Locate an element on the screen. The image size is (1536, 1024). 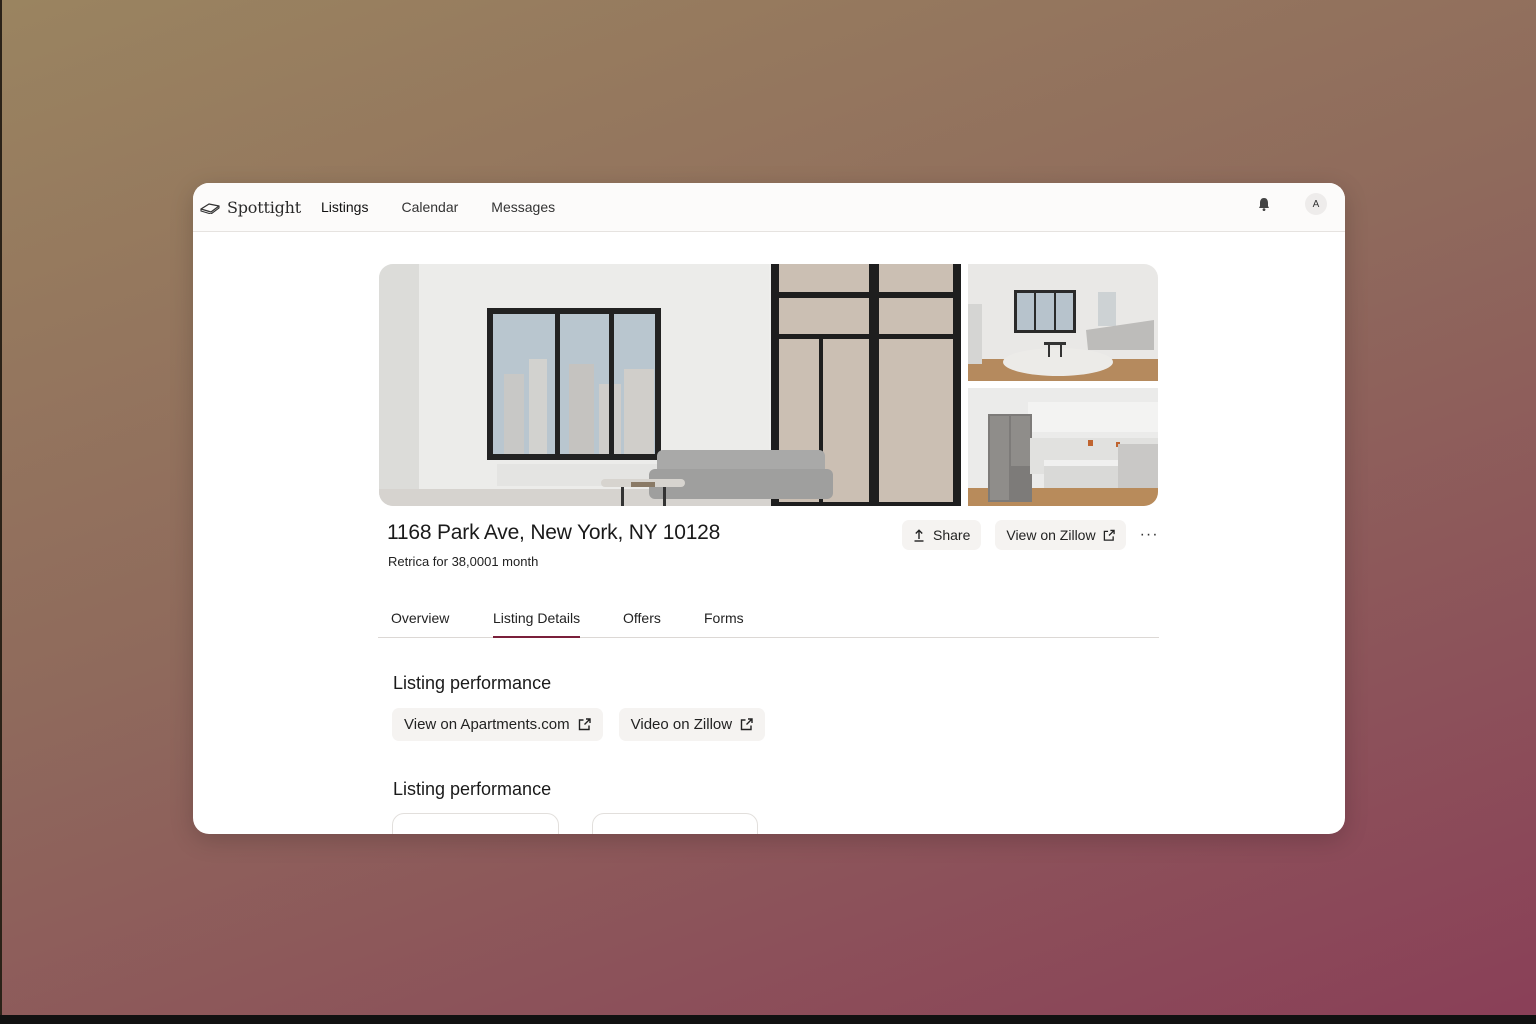
top-nav-bar: Spottight Listings Calendar Messages A is located at coordinates (769, 207).